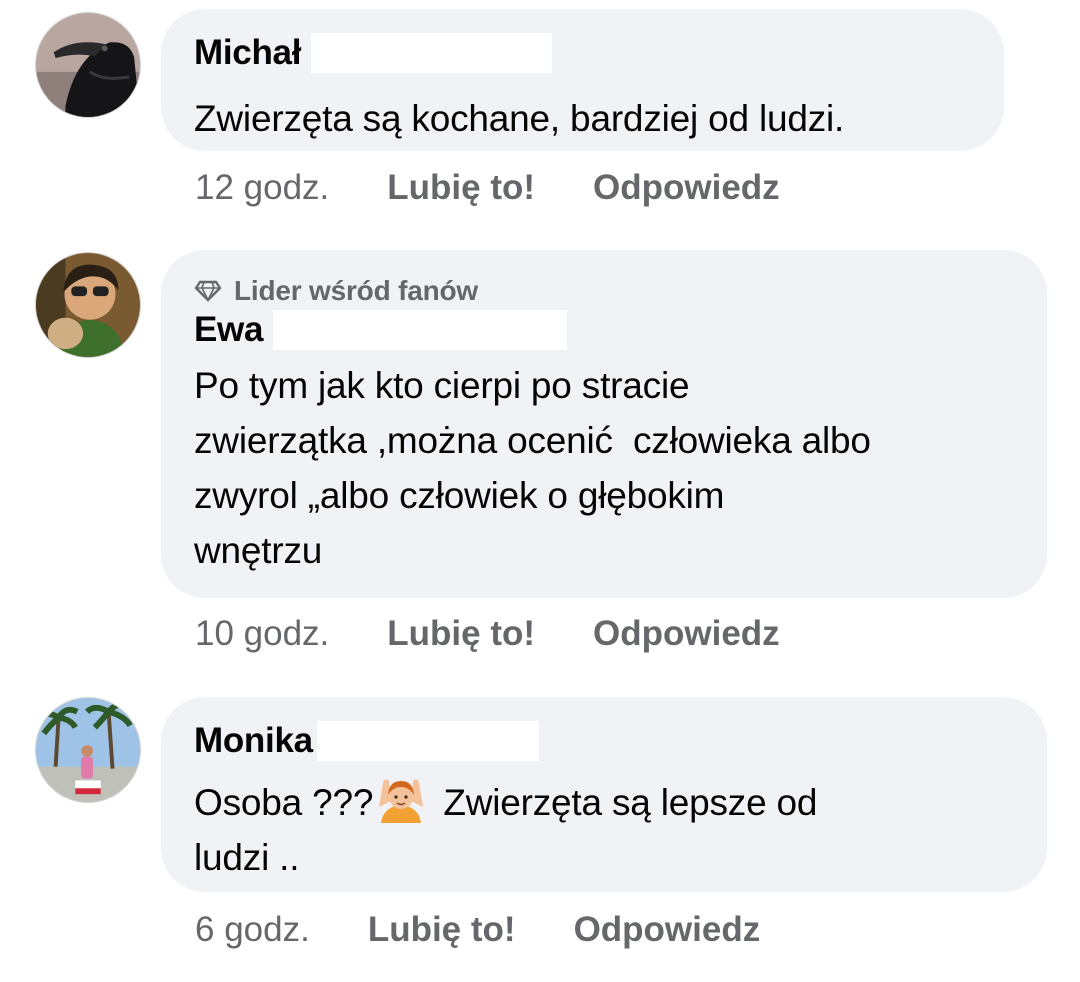  What do you see at coordinates (519, 118) in the screenshot?
I see `comment-text: Zwierzęta są kochane, bardziej od ludzi.` at bounding box center [519, 118].